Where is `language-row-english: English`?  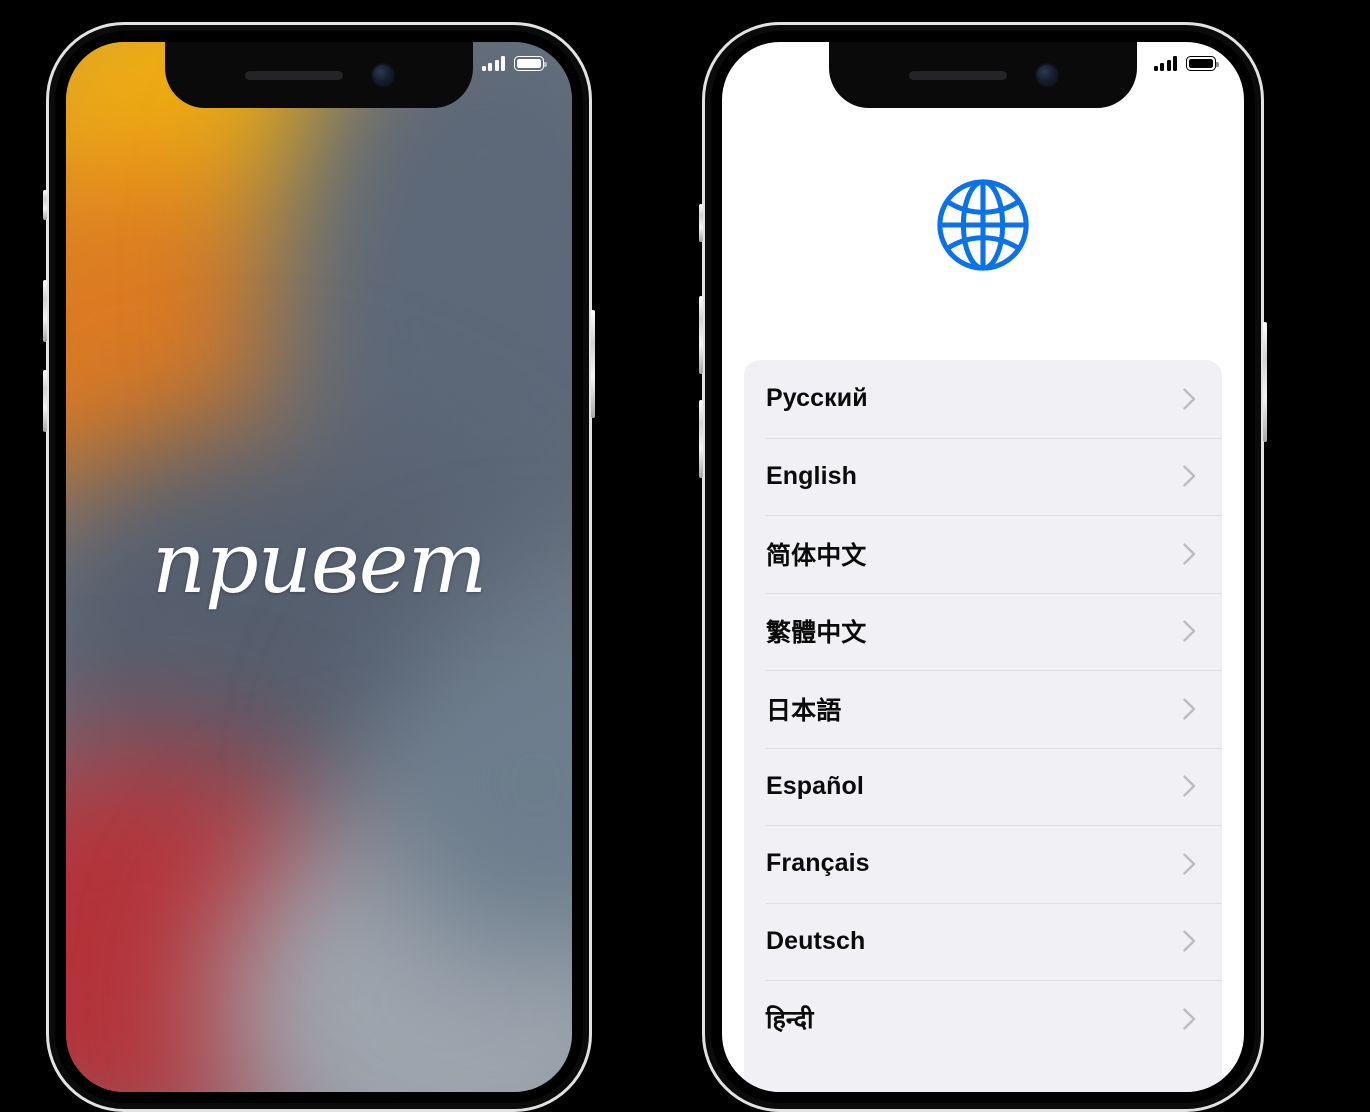 language-row-english: English is located at coordinates (983, 476).